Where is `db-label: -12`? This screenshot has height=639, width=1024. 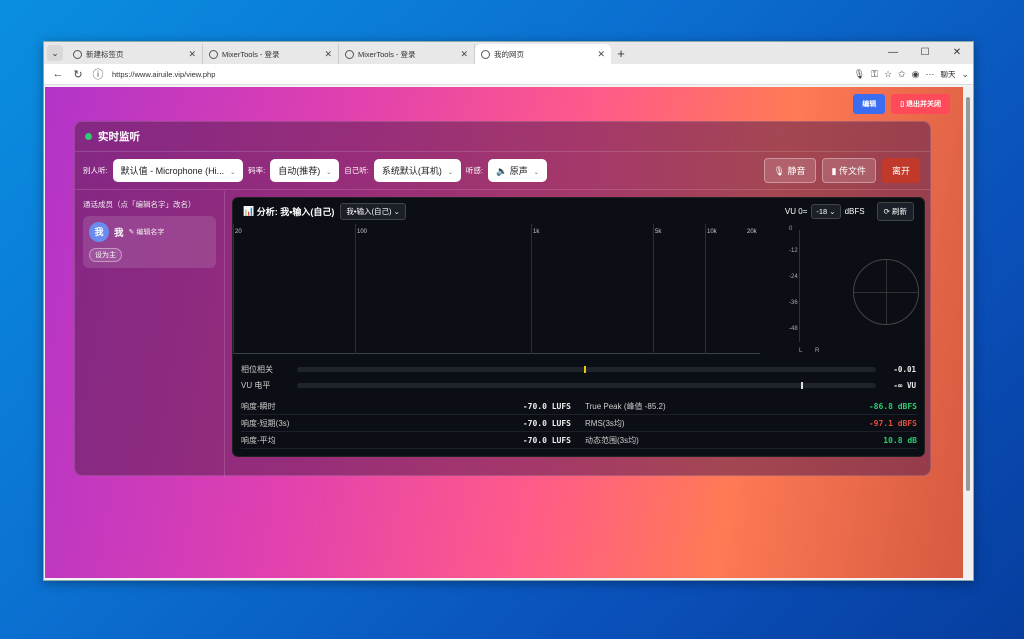
db-label: -12 is located at coordinates (793, 251).